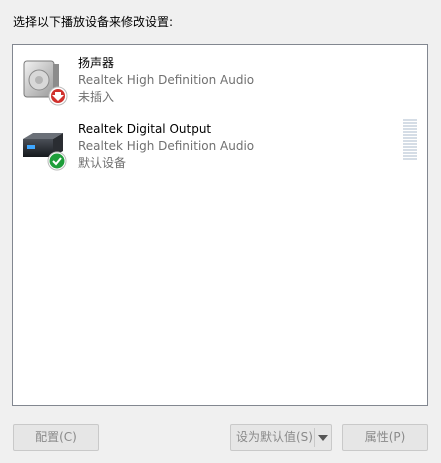  What do you see at coordinates (93, 22) in the screenshot?
I see `instruction-label: 选择以下播放设备来修改设置:` at bounding box center [93, 22].